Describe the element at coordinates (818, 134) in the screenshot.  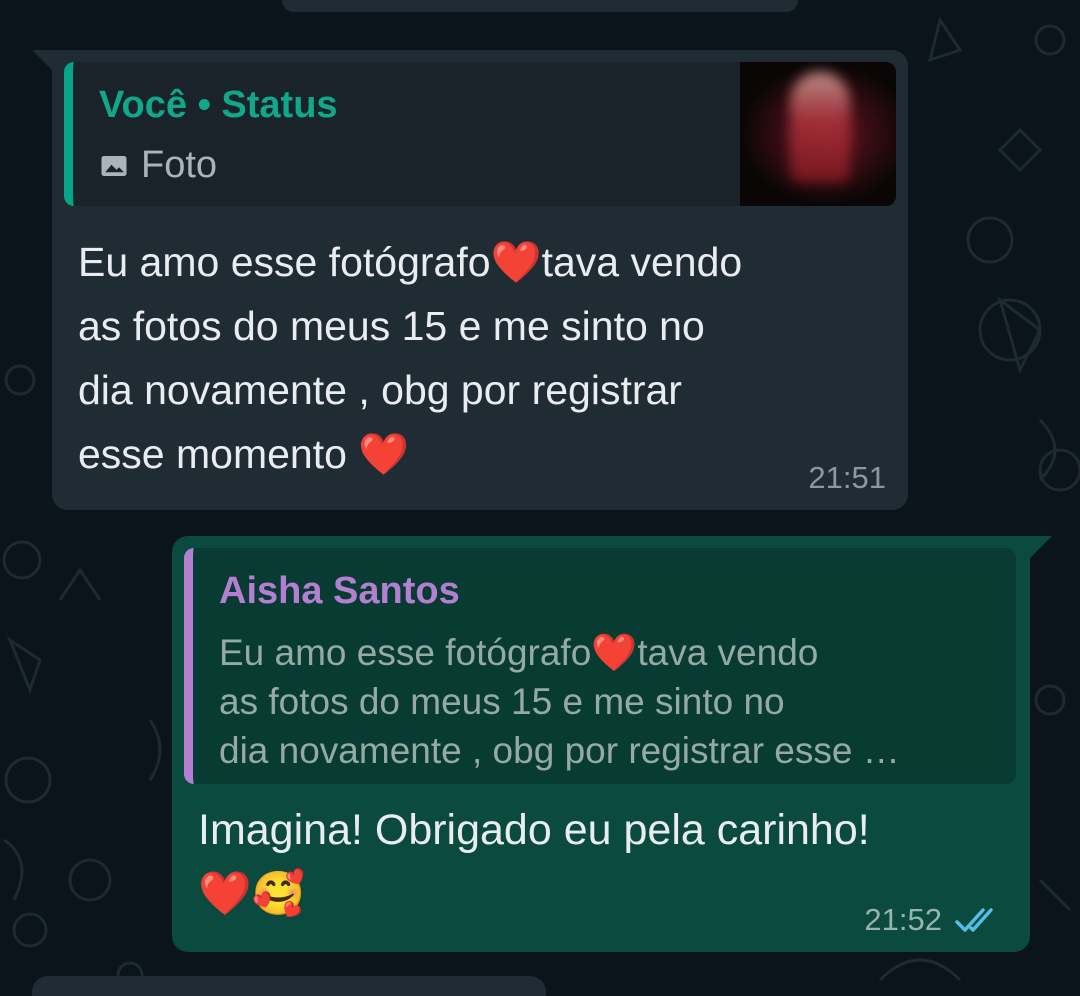
I see `status-photo-thumbnail` at that location.